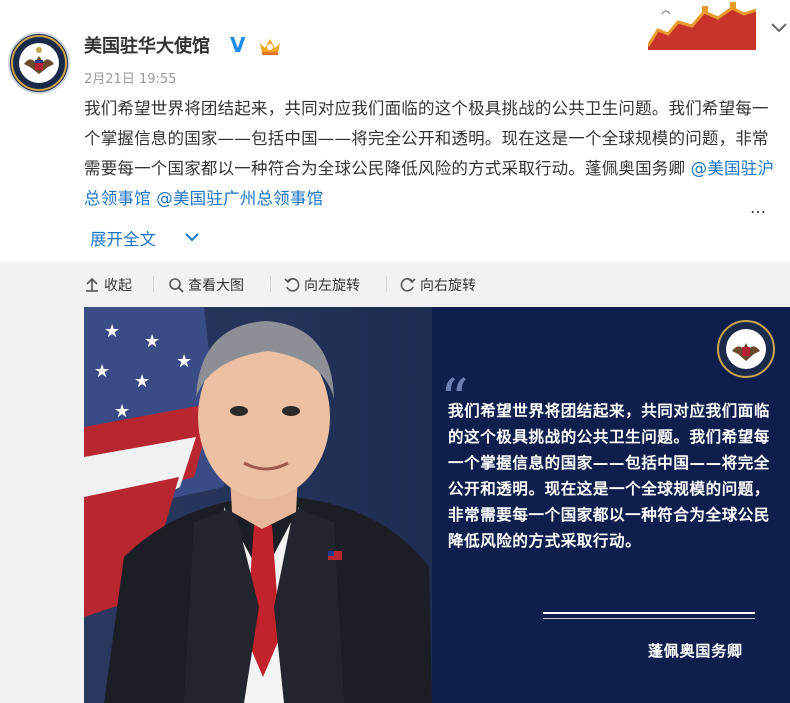 The height and width of the screenshot is (703, 790). Describe the element at coordinates (130, 77) in the screenshot. I see `post-time: 2月21日 19:55` at that location.